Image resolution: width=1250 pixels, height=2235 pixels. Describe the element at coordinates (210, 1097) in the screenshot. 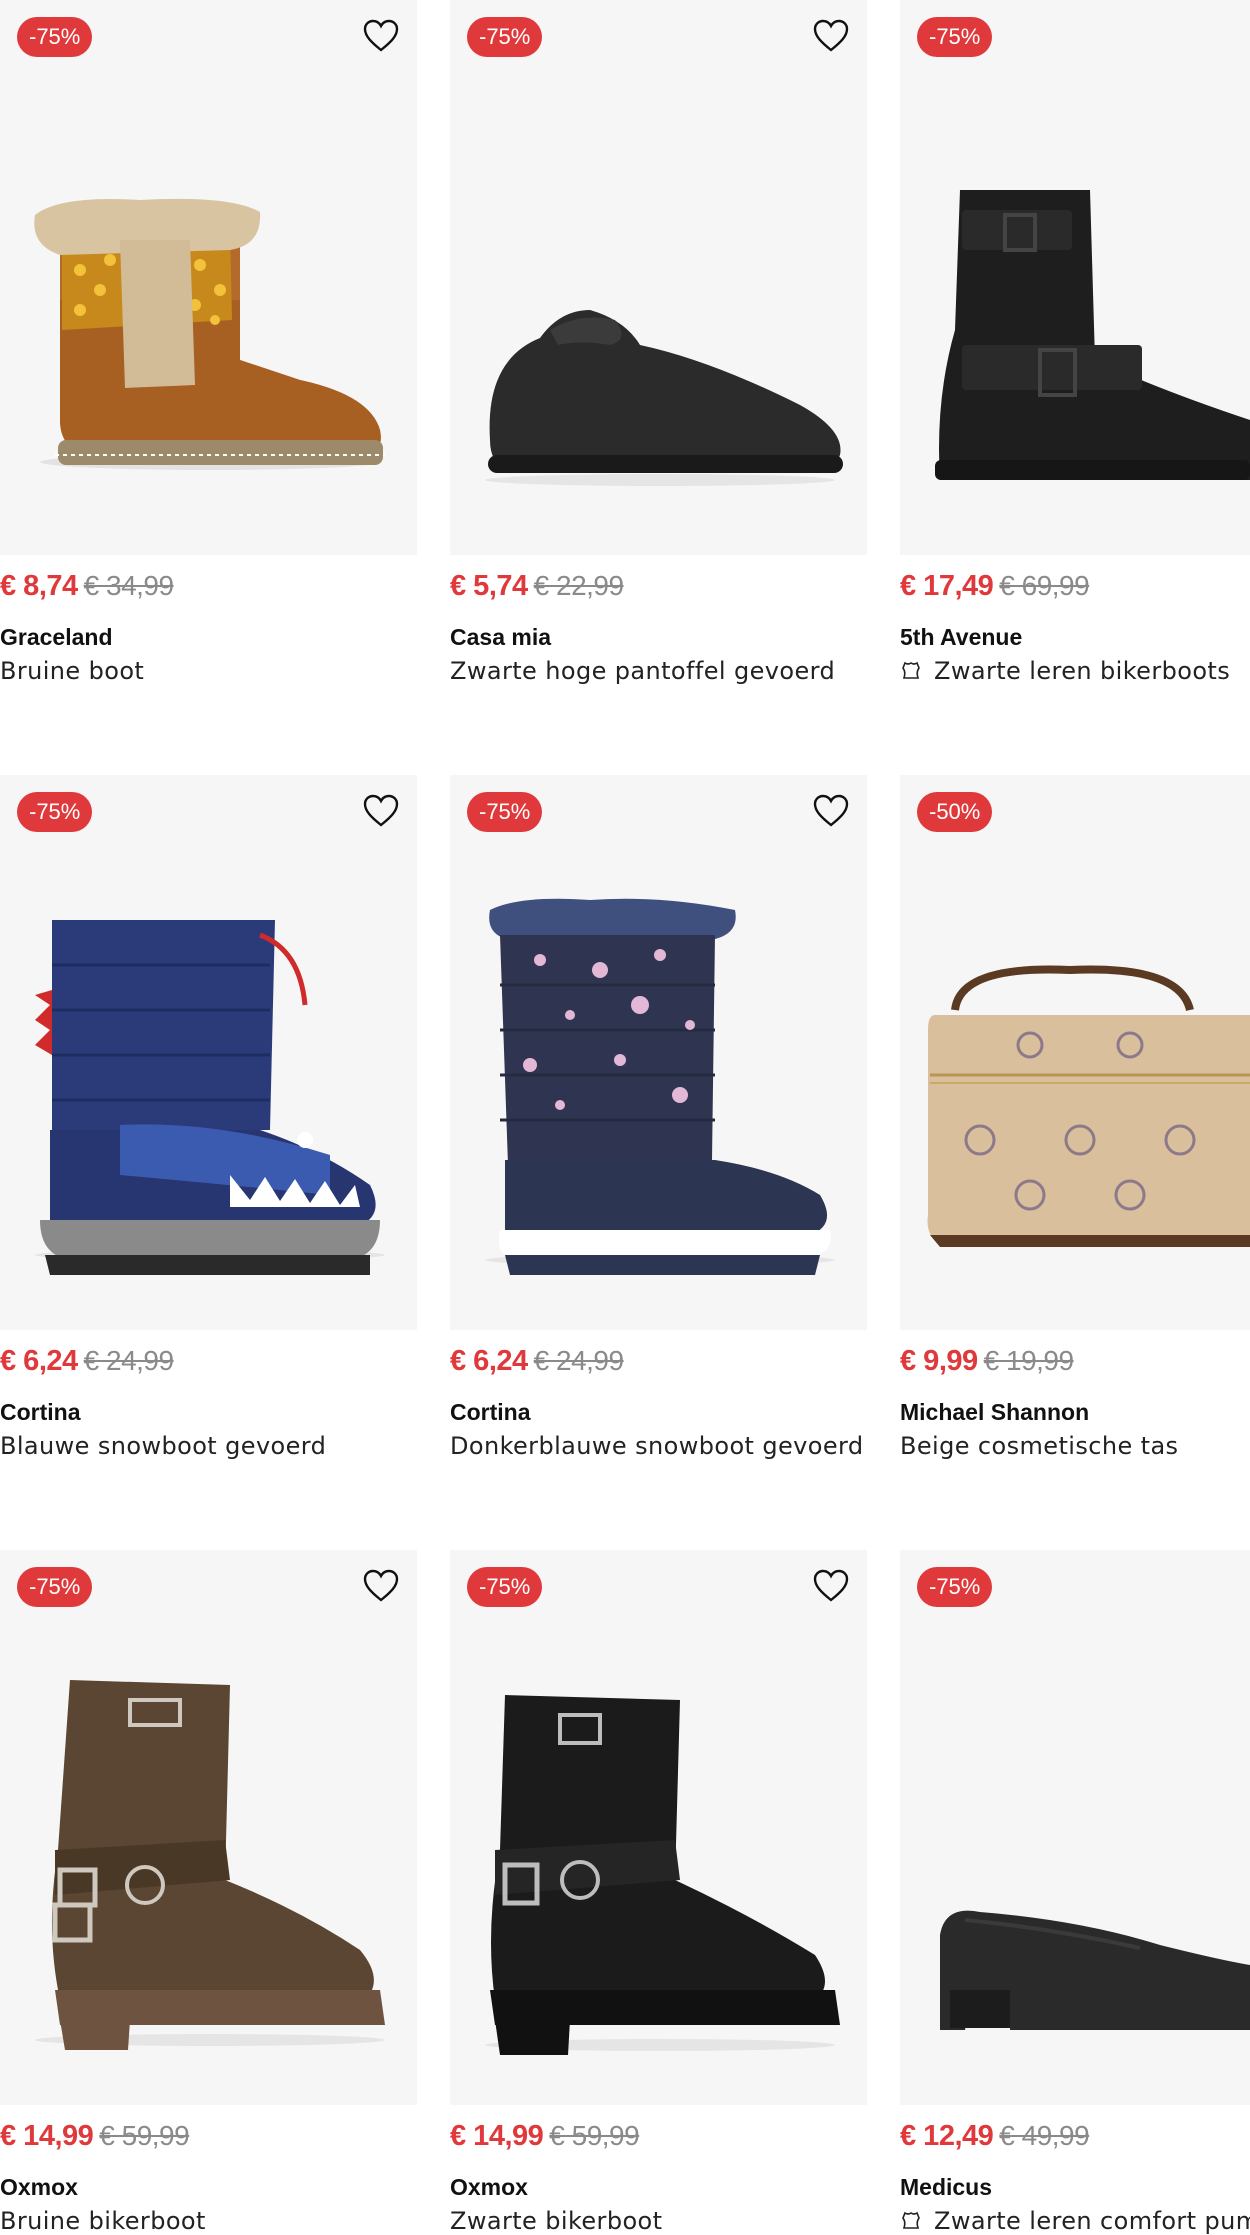

I see `blue-snowboot-image` at that location.